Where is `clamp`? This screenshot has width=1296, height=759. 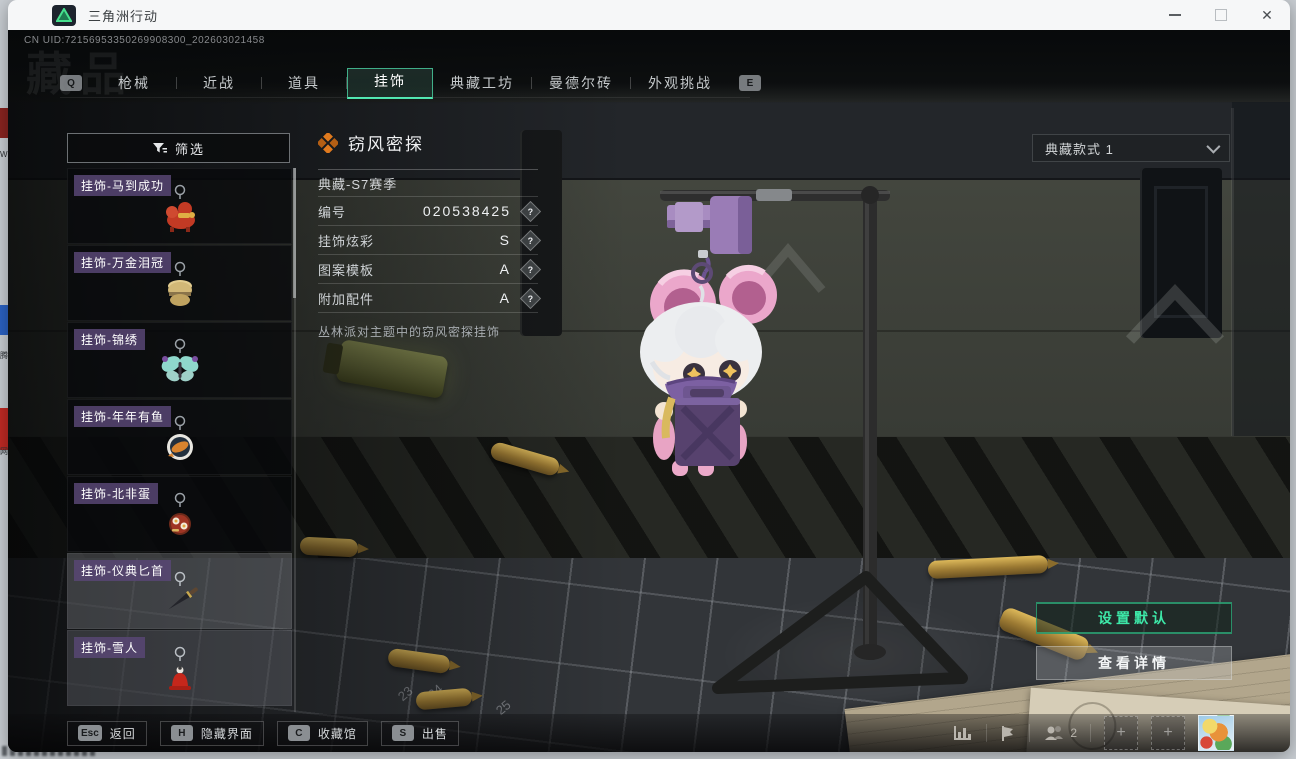 clamp is located at coordinates (709, 235).